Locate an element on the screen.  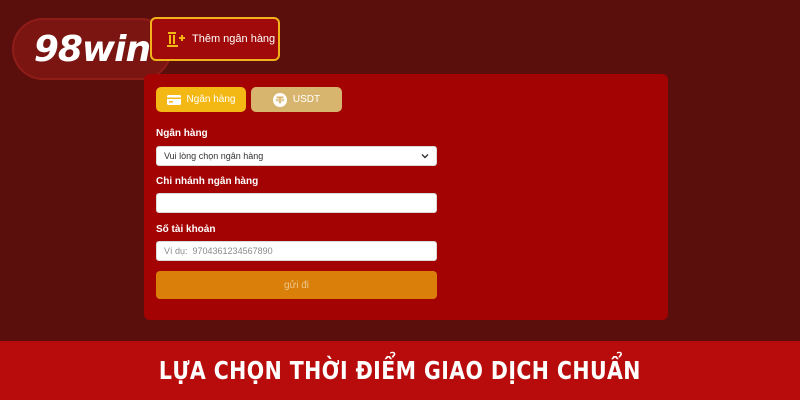
account-field is located at coordinates (296, 251).